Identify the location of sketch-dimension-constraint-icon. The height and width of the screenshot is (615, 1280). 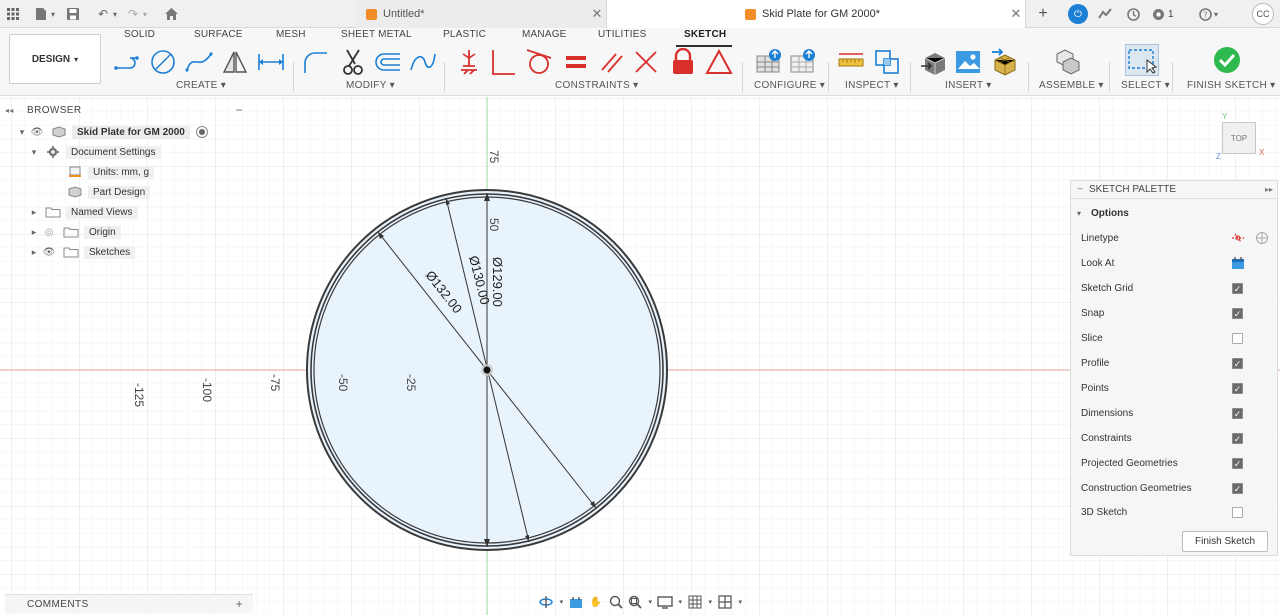
(719, 62).